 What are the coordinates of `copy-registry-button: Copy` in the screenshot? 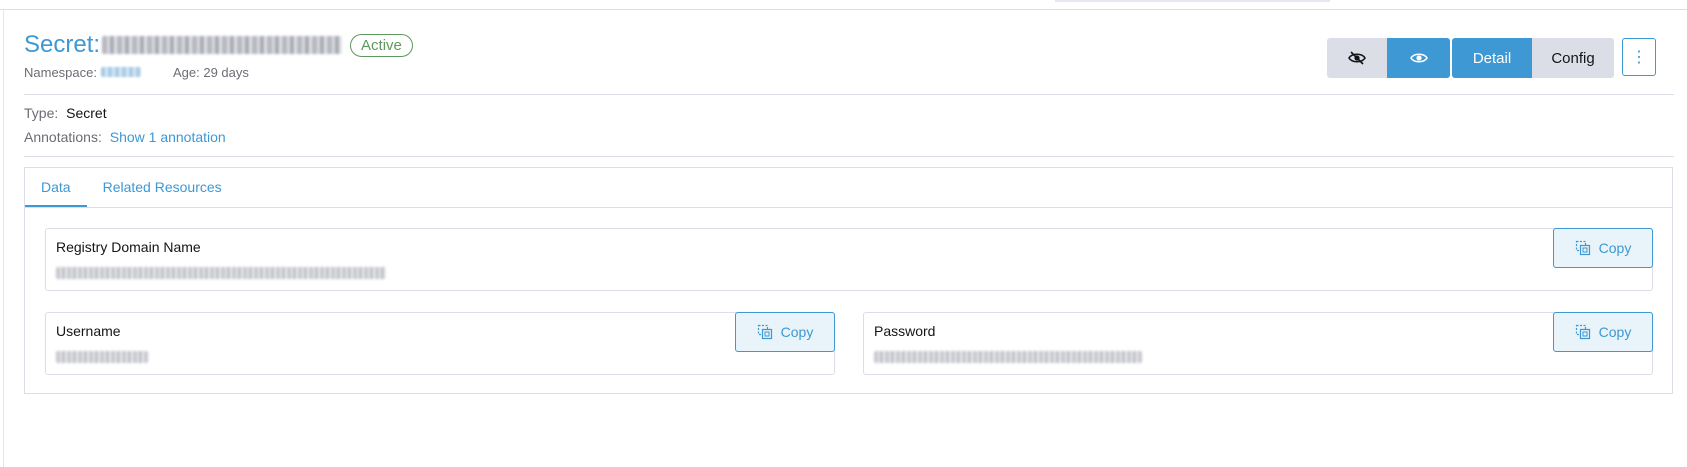 It's located at (1603, 248).